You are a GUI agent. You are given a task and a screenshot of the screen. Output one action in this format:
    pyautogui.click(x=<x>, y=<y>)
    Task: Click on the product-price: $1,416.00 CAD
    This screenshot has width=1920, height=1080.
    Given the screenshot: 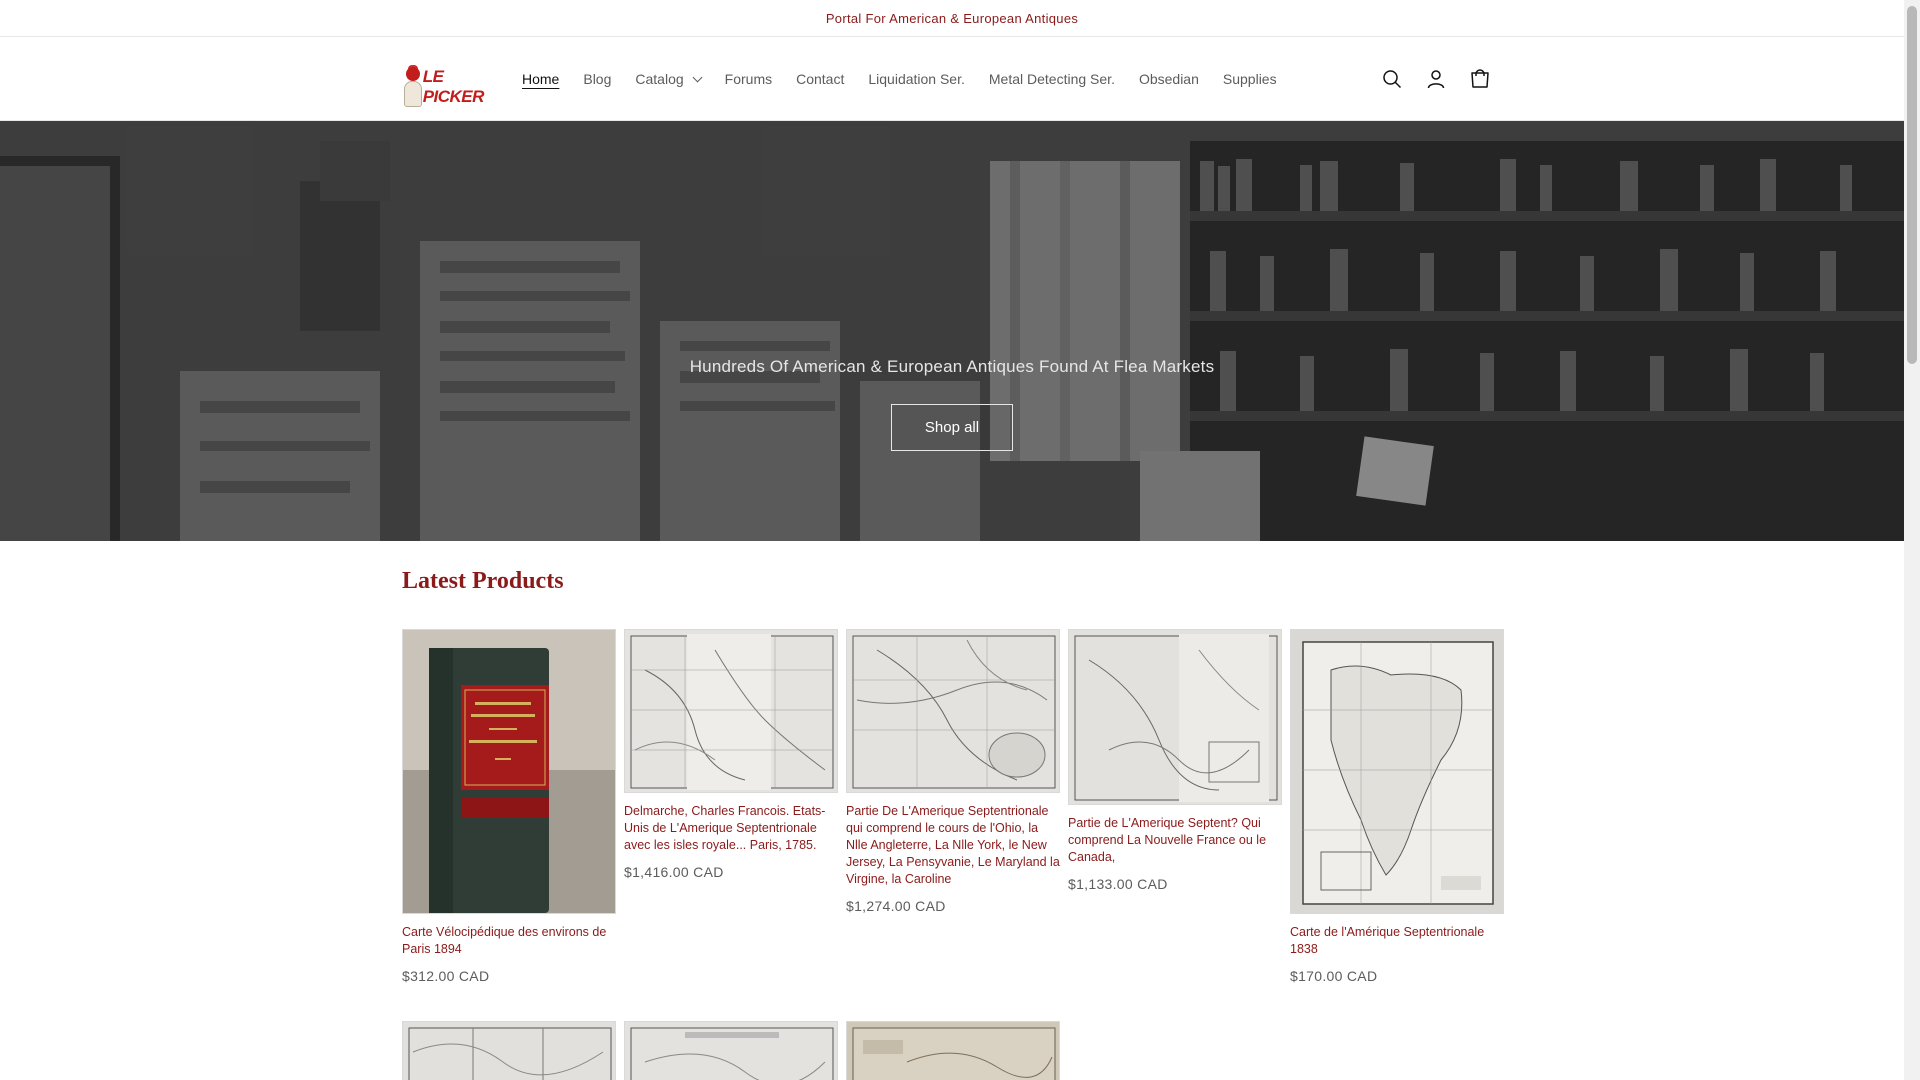 What is the action you would take?
    pyautogui.click(x=674, y=872)
    